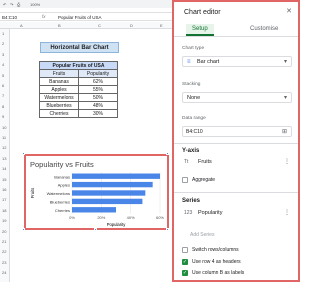  I want to click on row-header: 16, so click(4, 189).